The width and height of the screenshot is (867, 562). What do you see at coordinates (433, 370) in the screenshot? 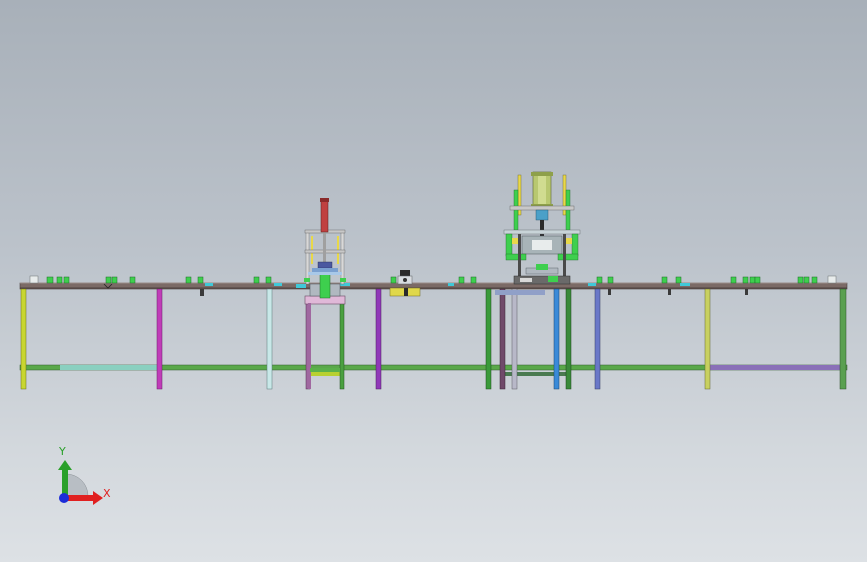
I see `lower-rail` at bounding box center [433, 370].